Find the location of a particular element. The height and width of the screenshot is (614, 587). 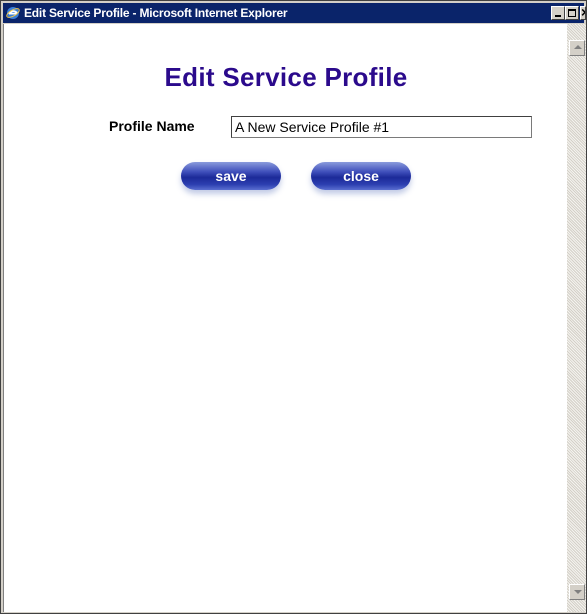

minimize-button is located at coordinates (558, 13).